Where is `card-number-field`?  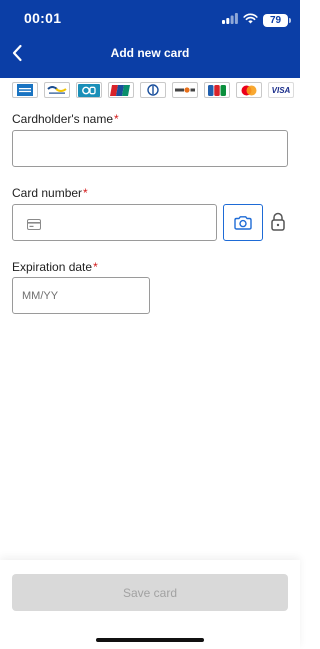 card-number-field is located at coordinates (114, 222).